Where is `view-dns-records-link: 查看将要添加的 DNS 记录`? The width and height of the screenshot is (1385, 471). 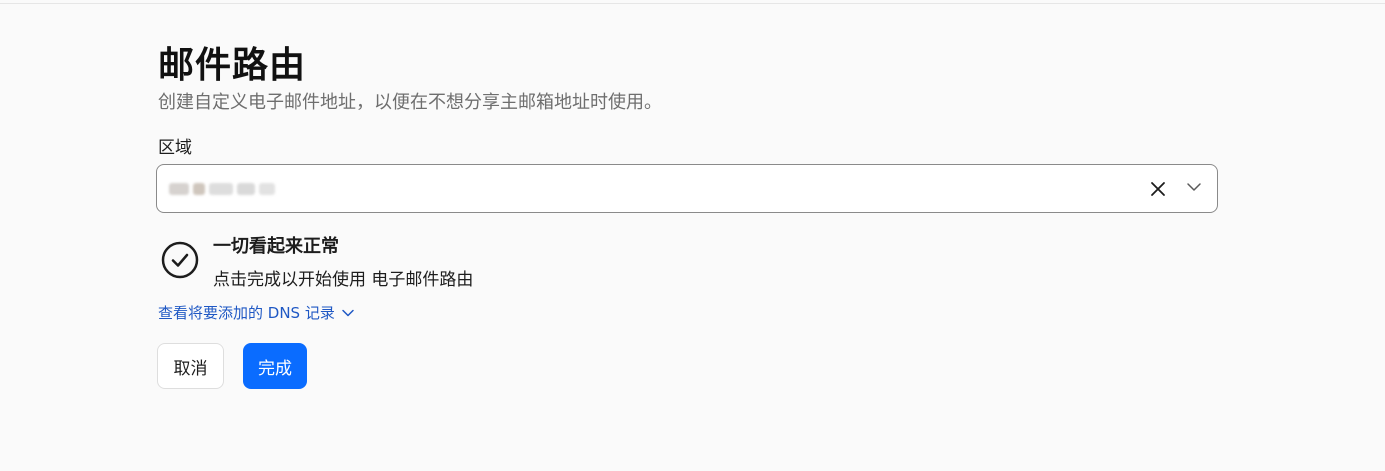 view-dns-records-link: 查看将要添加的 DNS 记录 is located at coordinates (256, 312).